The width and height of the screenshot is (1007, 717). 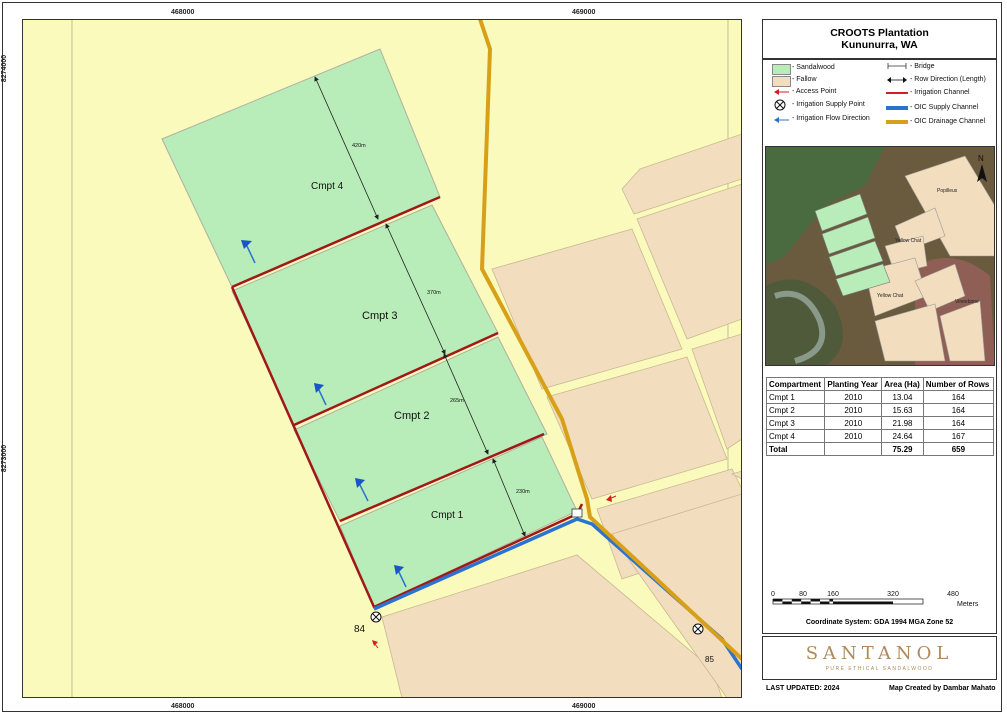 What do you see at coordinates (434, 293) in the screenshot?
I see `label-distance-370: 370m` at bounding box center [434, 293].